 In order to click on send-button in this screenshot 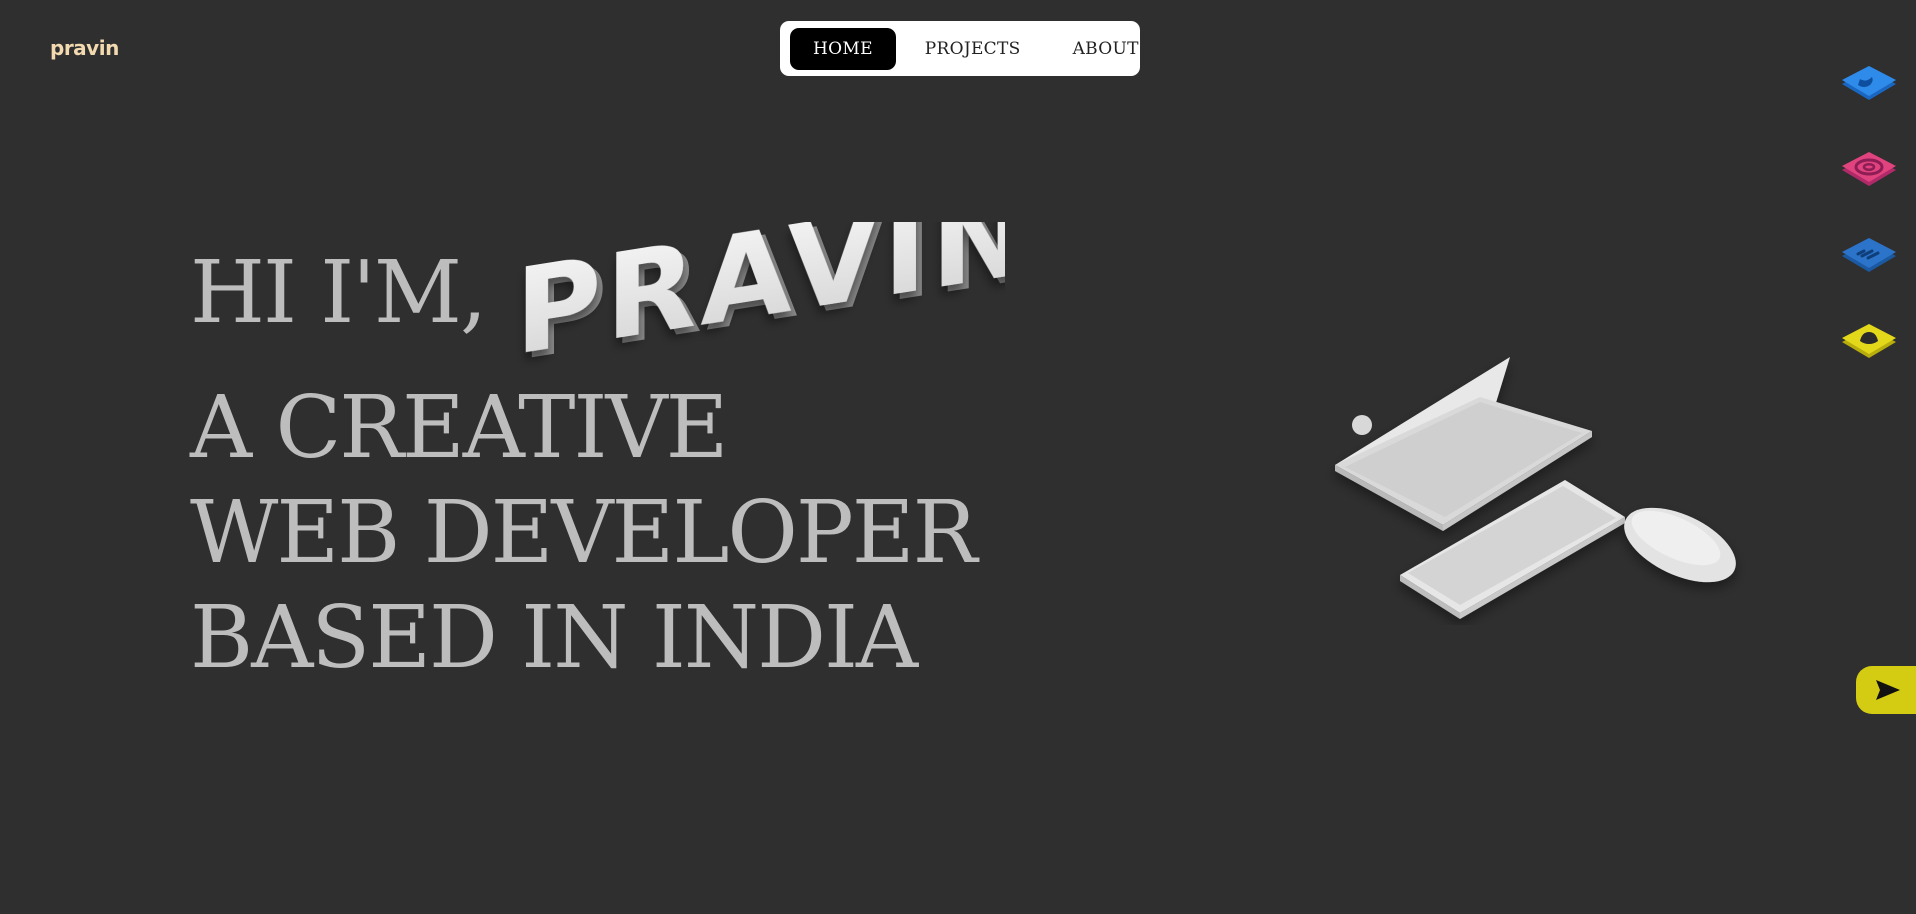, I will do `click(1886, 690)`.